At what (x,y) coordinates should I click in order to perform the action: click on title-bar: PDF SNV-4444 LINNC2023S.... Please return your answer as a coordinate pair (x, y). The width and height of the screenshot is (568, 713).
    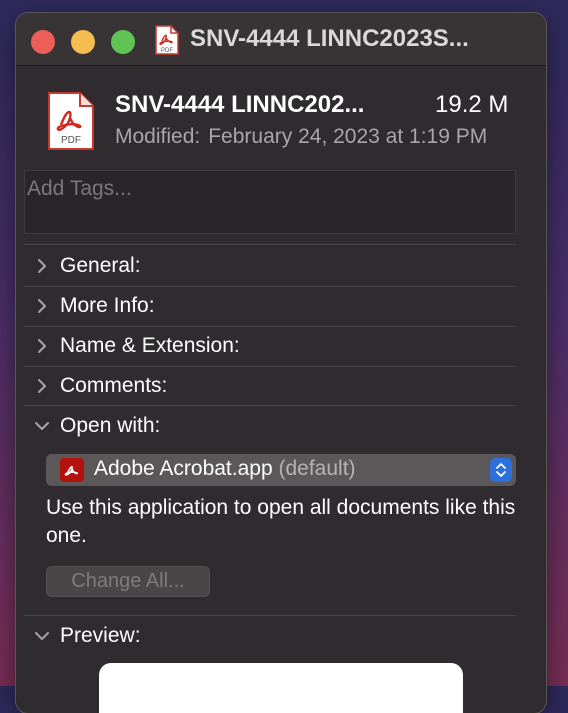
    Looking at the image, I should click on (281, 39).